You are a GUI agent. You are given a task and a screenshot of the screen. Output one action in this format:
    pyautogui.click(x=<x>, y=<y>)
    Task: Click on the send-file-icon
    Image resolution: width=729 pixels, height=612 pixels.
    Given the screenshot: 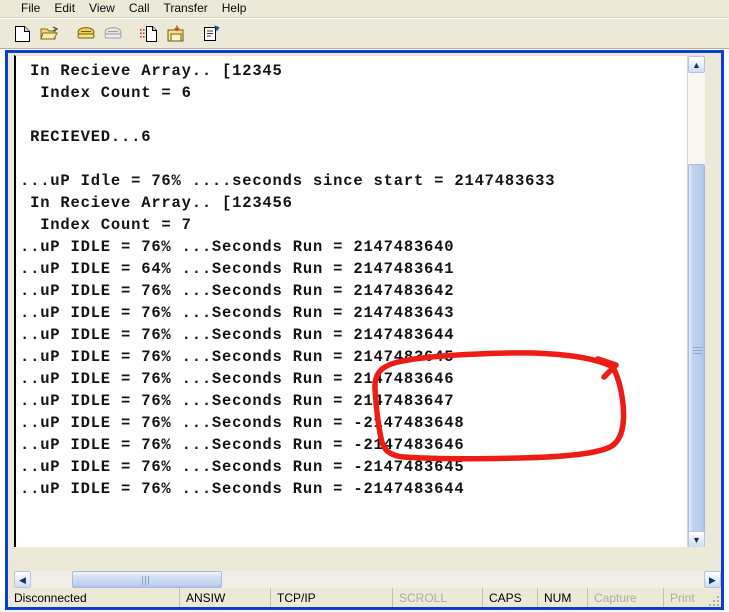 What is the action you would take?
    pyautogui.click(x=148, y=33)
    